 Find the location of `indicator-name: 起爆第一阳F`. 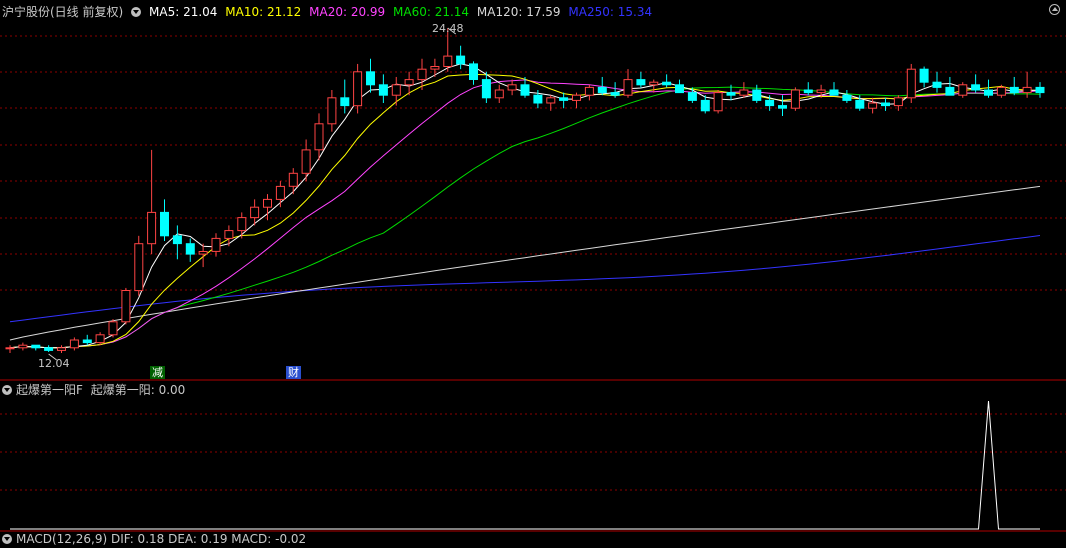

indicator-name: 起爆第一阳F is located at coordinates (49, 390).